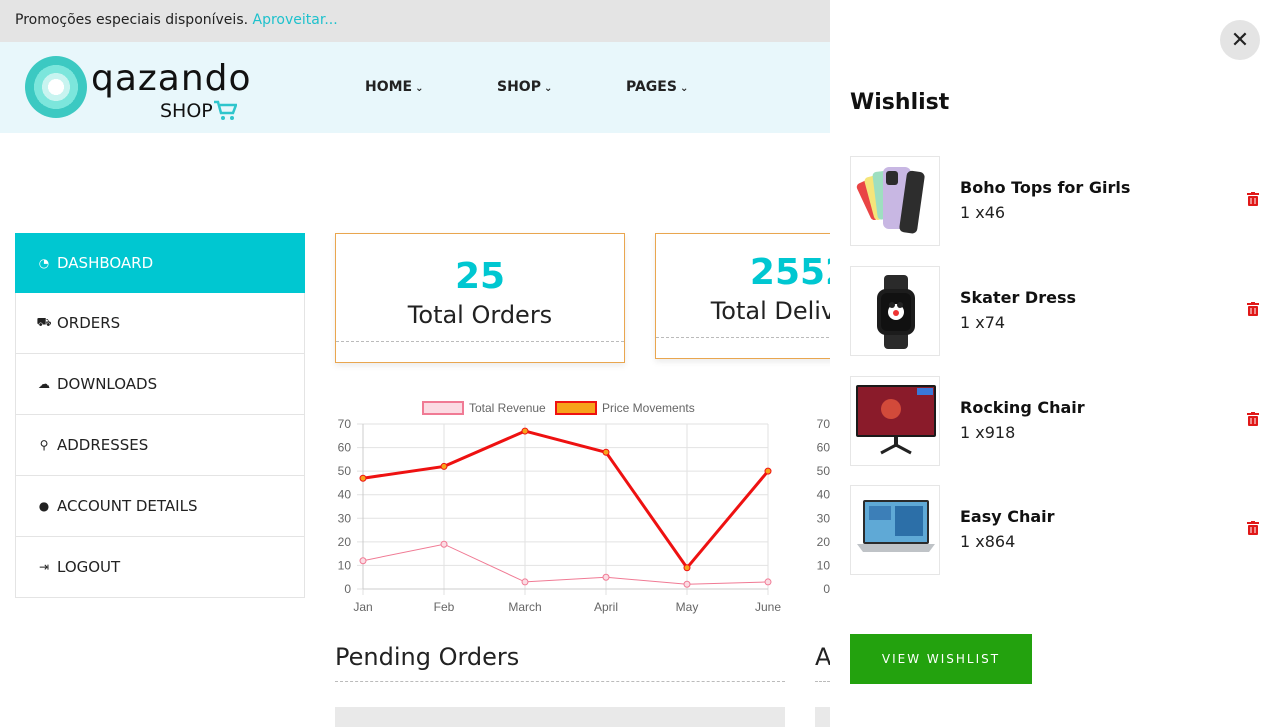 The image size is (1280, 727). I want to click on wishlist-item-qty: 1 x46, so click(983, 212).